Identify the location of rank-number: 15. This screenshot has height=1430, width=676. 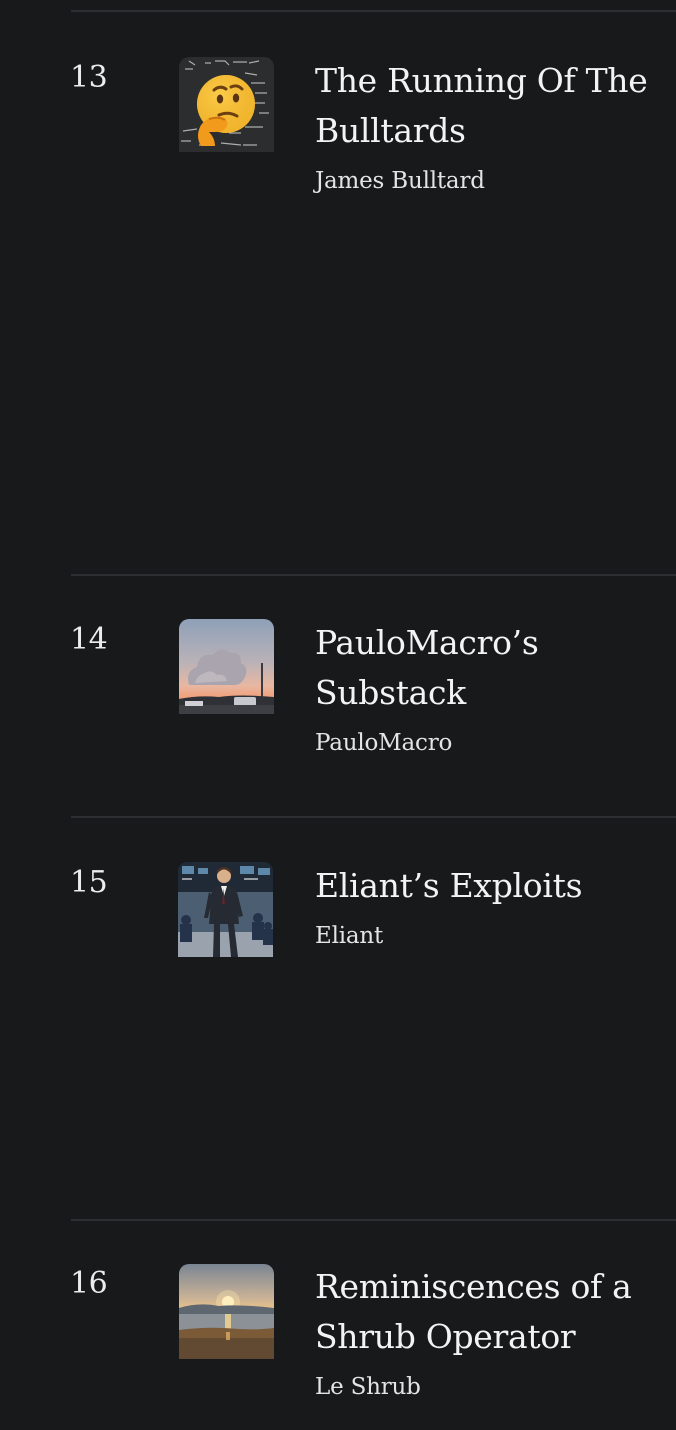
(89, 882).